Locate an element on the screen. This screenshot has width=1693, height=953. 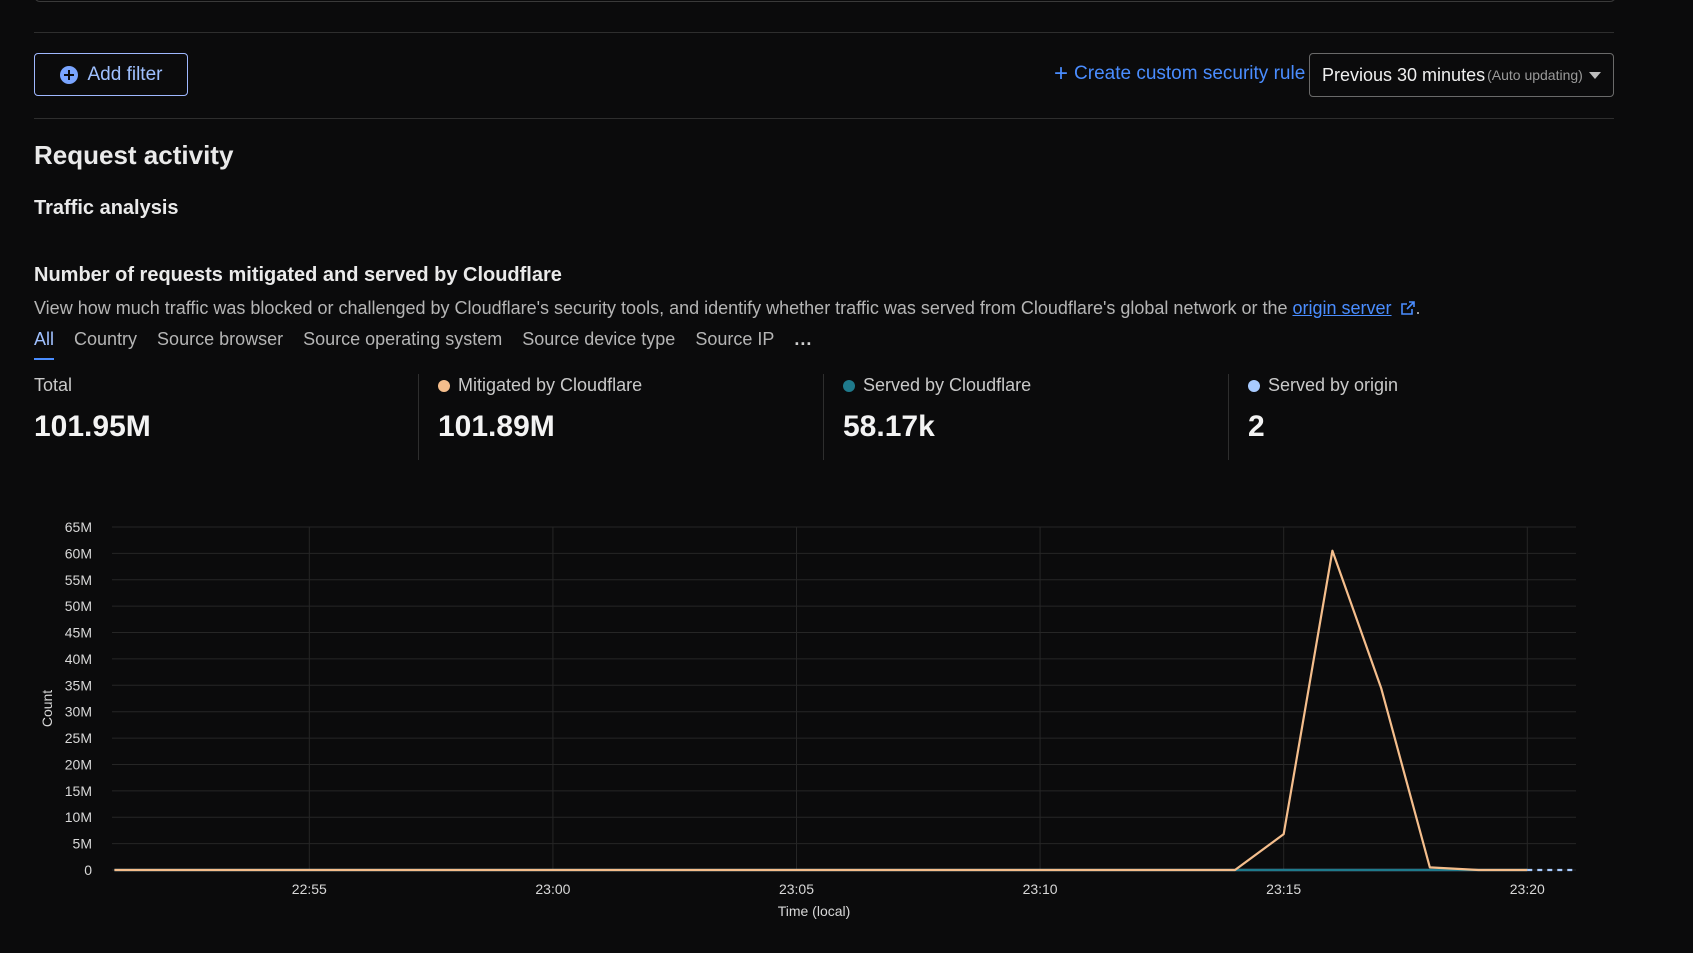
y-tick-label: 40M is located at coordinates (78, 659).